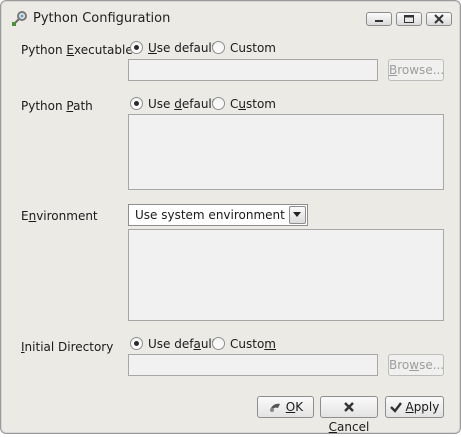 Image resolution: width=461 pixels, height=437 pixels. I want to click on python-executable-field, so click(253, 70).